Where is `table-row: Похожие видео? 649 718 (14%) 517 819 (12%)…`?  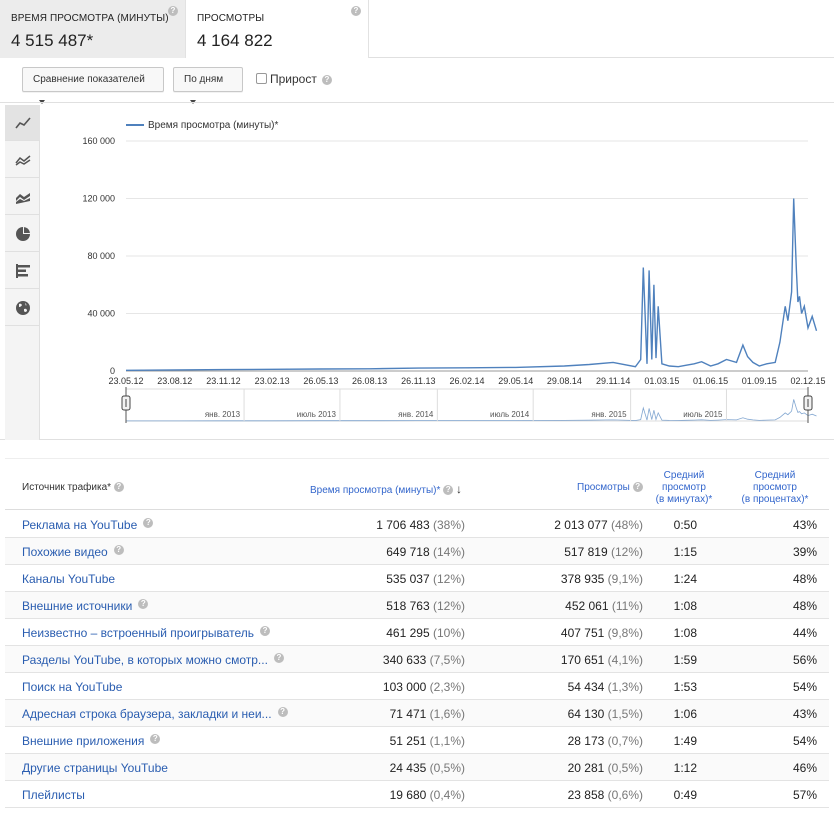 table-row: Похожие видео? 649 718 (14%) 517 819 (12%)… is located at coordinates (417, 551).